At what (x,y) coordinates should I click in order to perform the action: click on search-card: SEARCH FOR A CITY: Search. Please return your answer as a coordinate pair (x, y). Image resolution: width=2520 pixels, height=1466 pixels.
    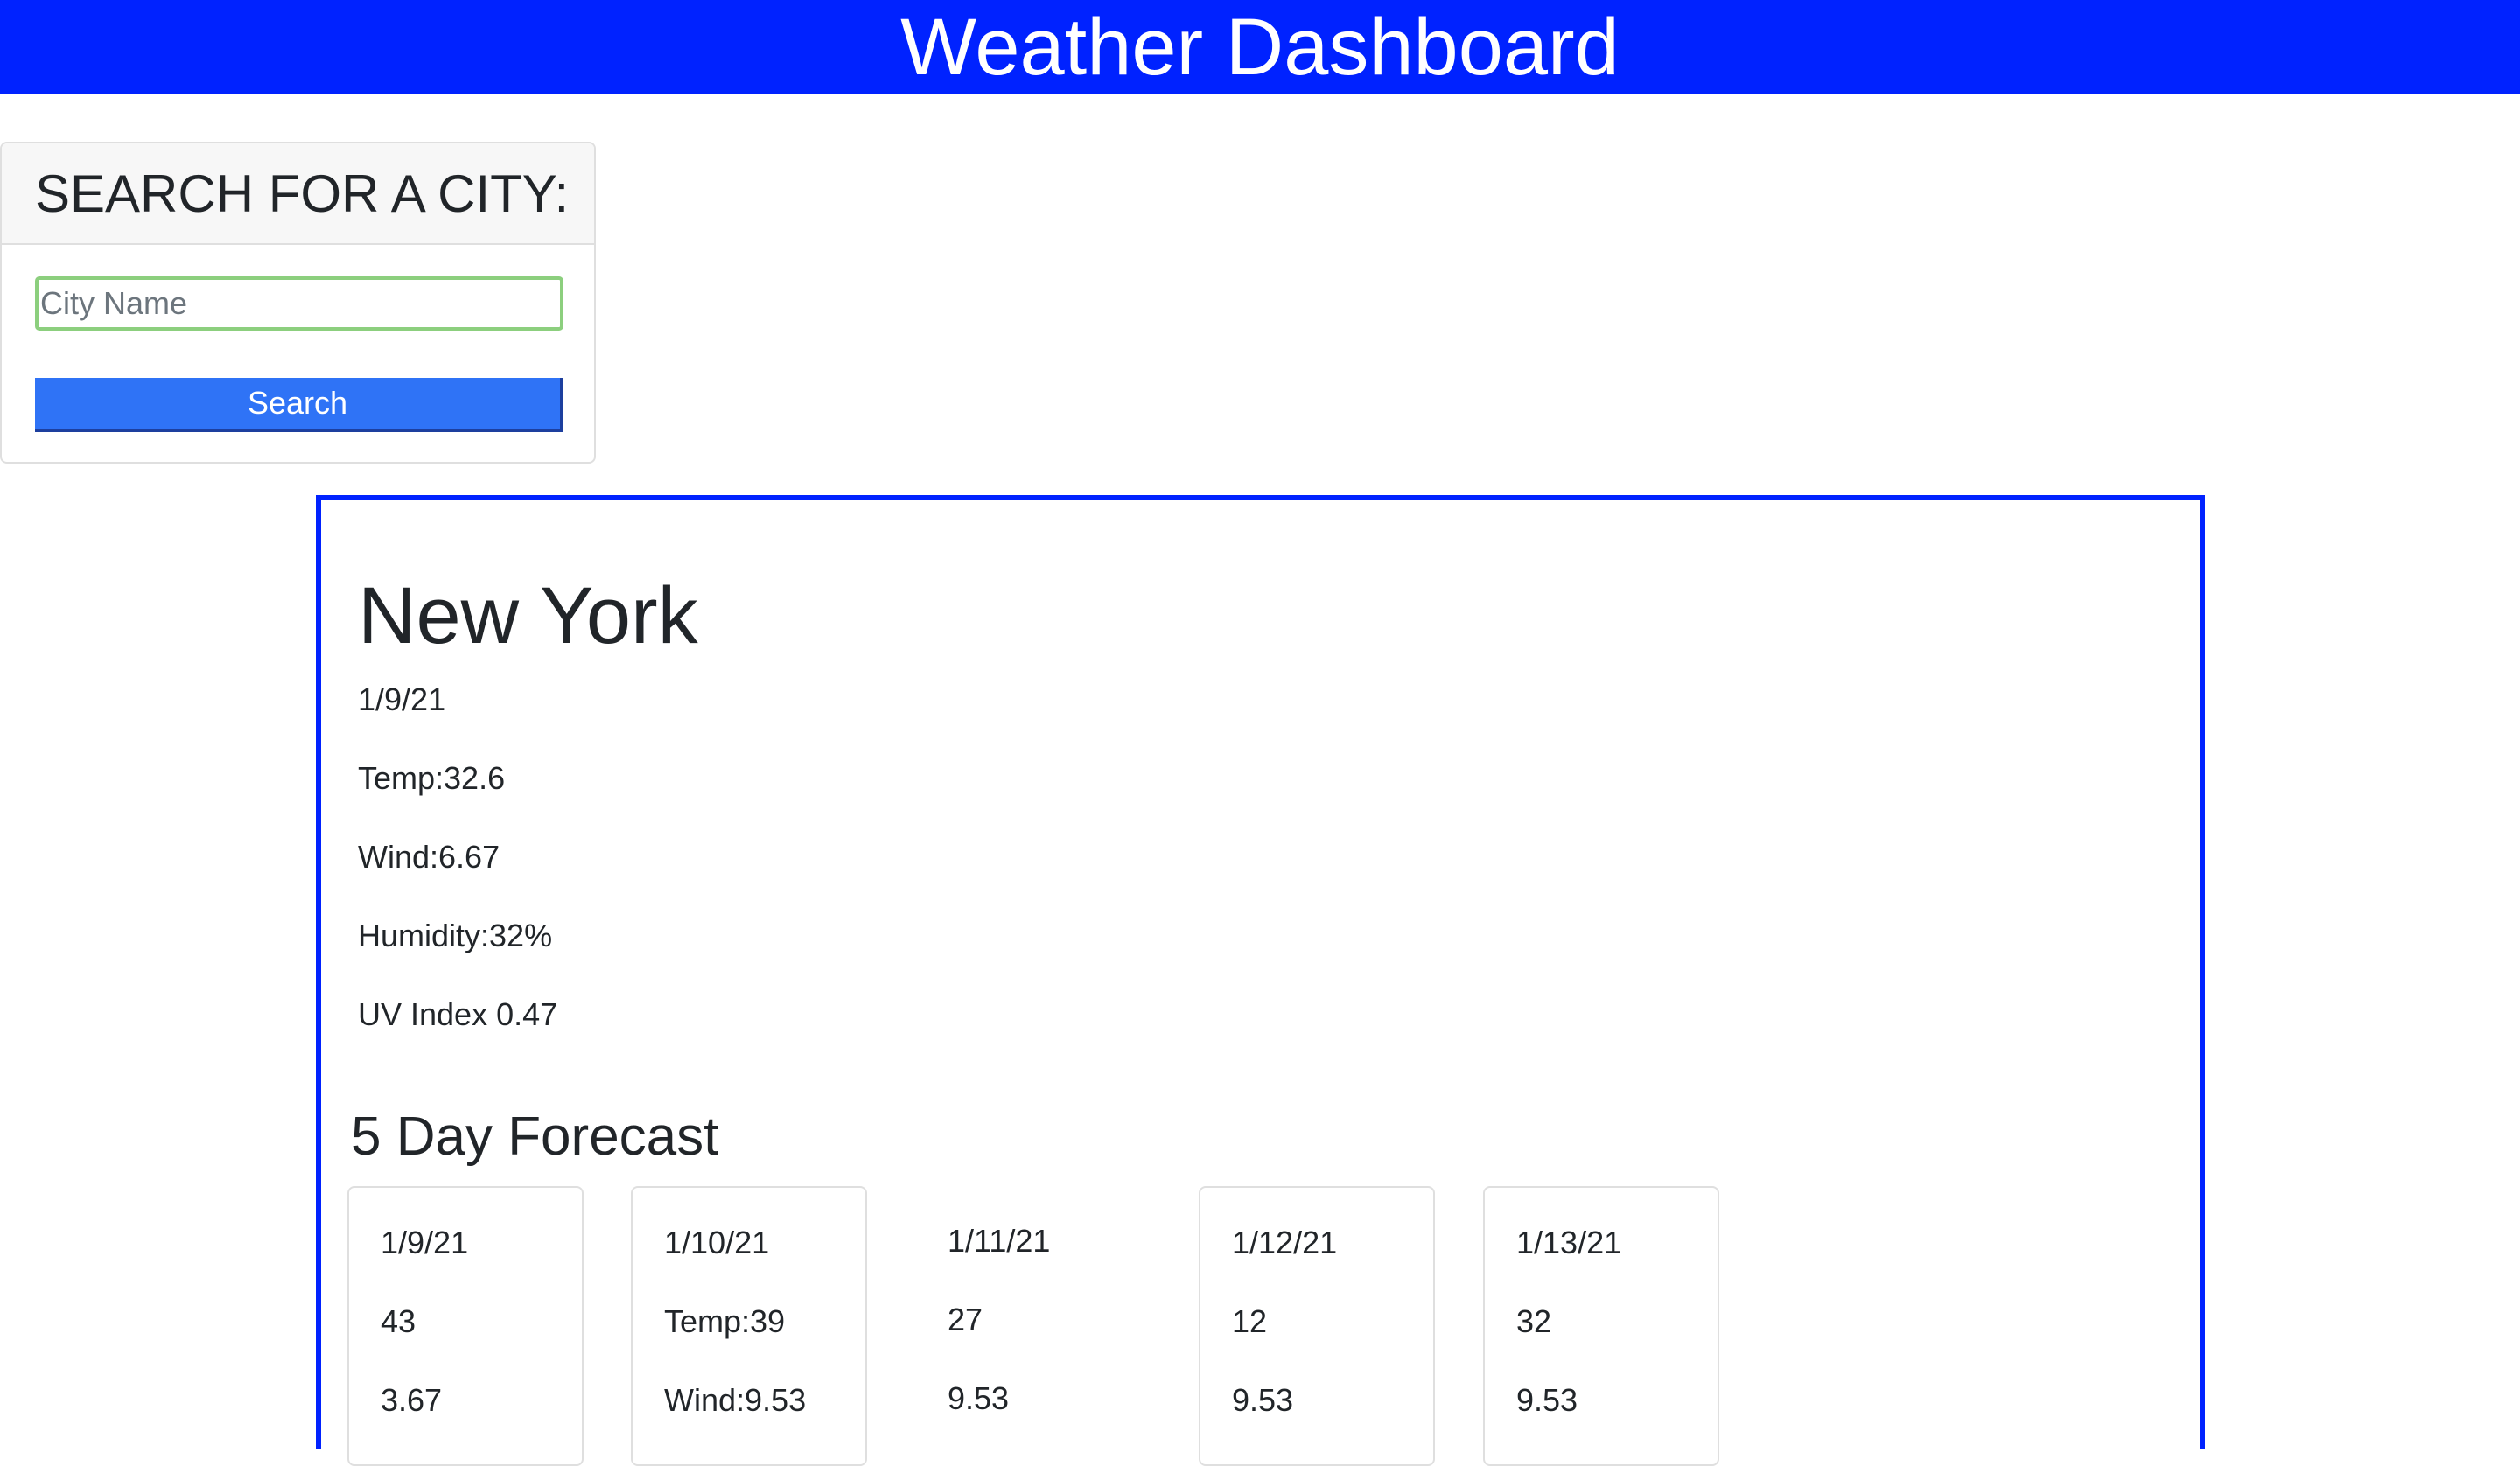
    Looking at the image, I should click on (298, 303).